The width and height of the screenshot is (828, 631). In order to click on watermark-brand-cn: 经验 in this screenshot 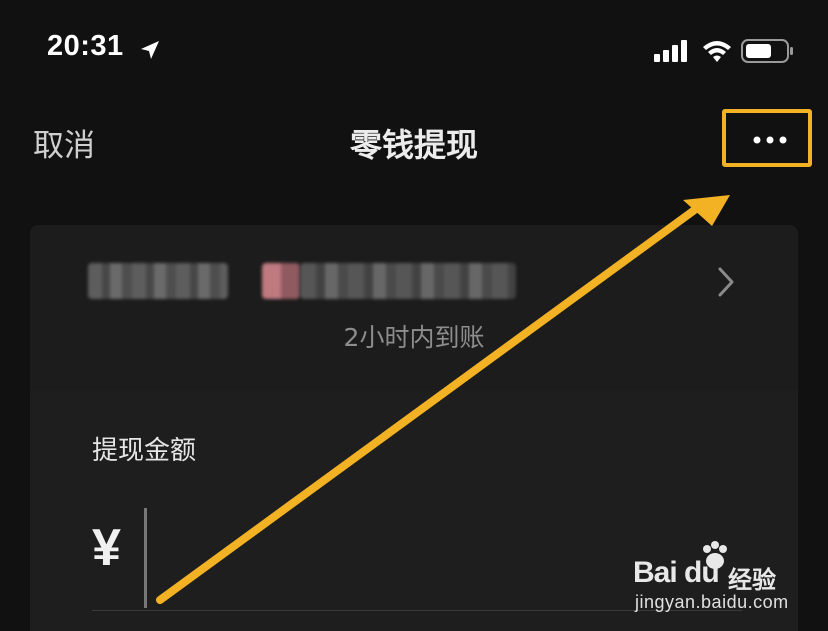, I will do `click(752, 580)`.